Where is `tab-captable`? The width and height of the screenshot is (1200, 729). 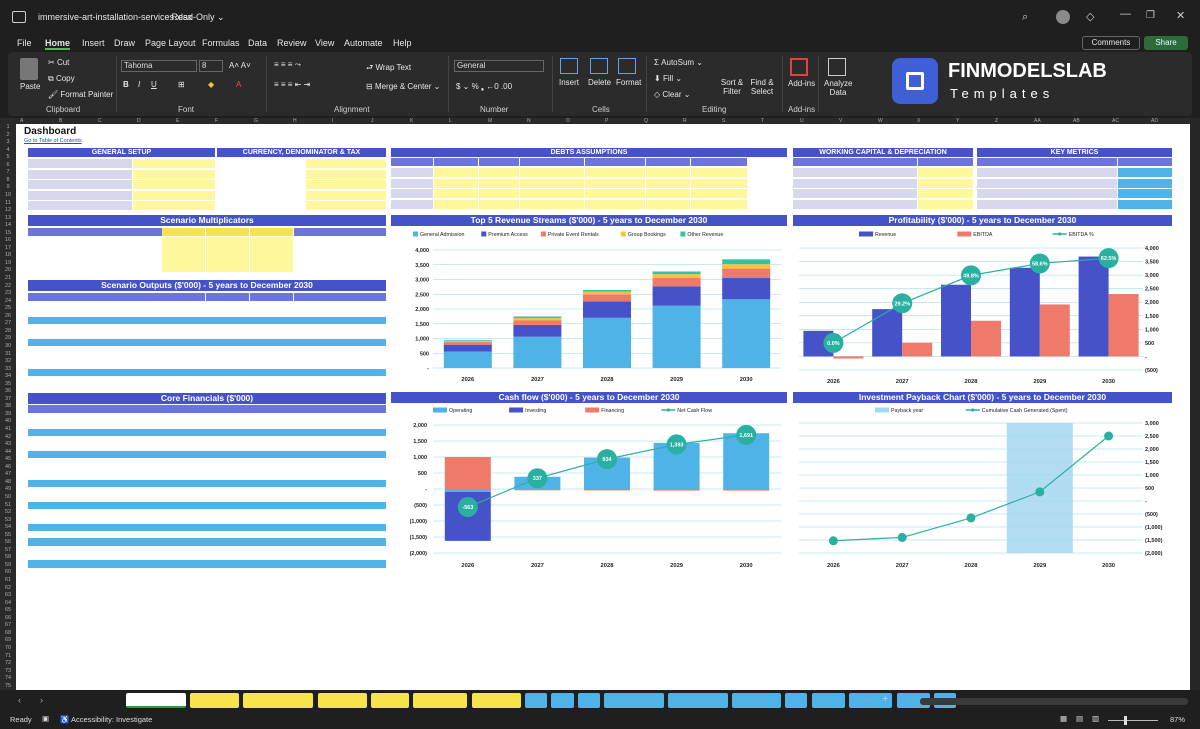
tab-captable is located at coordinates (440, 700).